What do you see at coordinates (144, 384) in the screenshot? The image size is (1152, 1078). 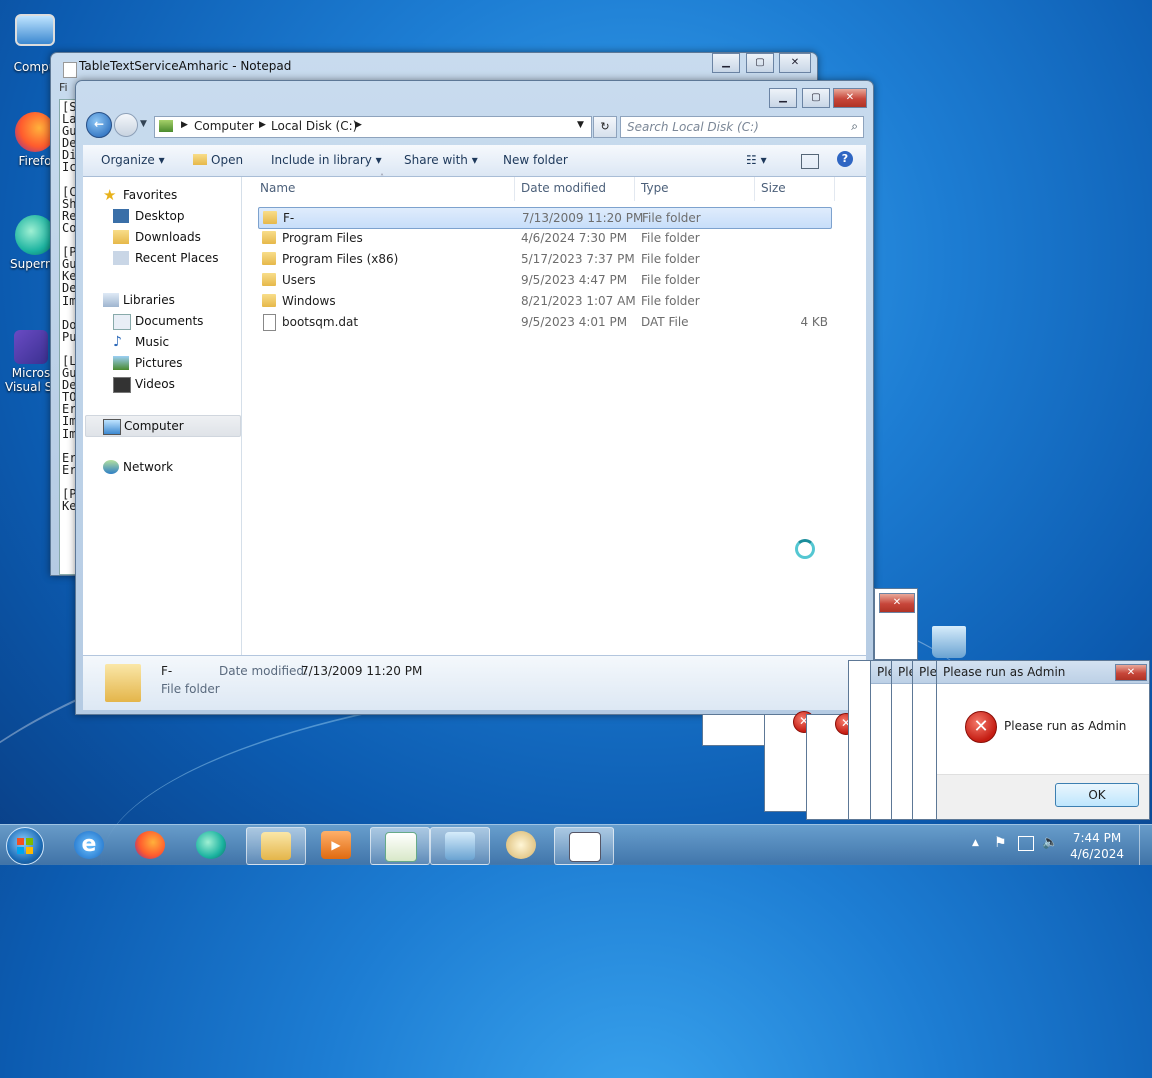 I see `nav-videos: Videos` at bounding box center [144, 384].